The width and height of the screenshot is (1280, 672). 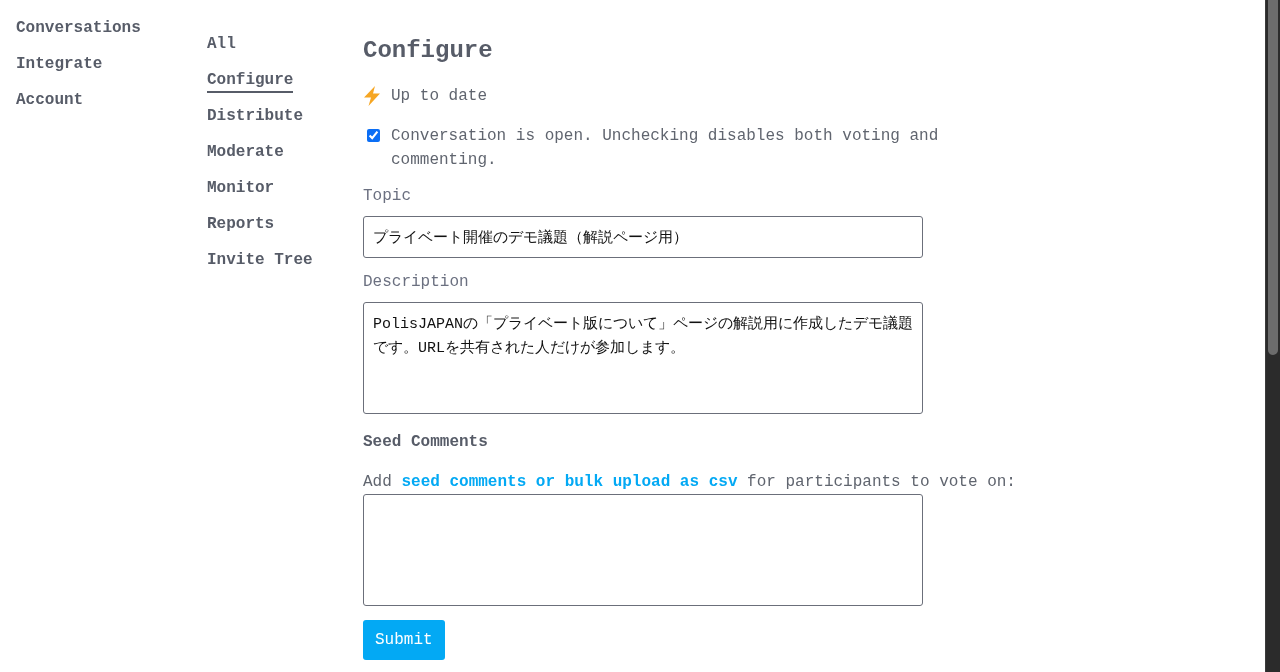 I want to click on tab-link: Configure, so click(x=250, y=81).